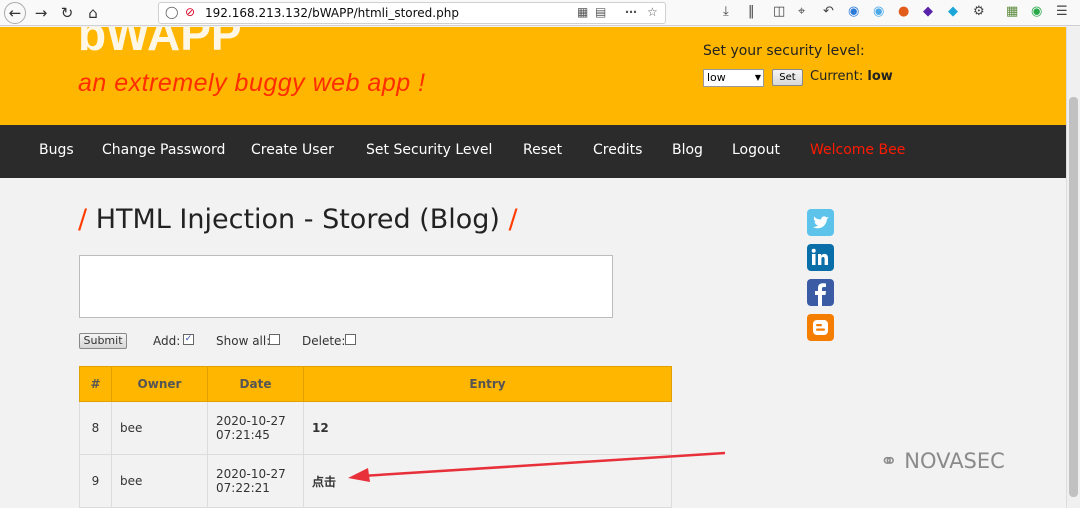  What do you see at coordinates (160, 43) in the screenshot?
I see `site-logo: bWAPP` at bounding box center [160, 43].